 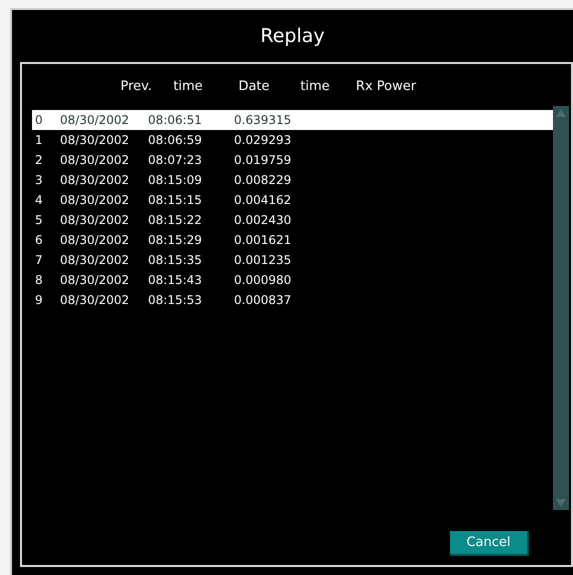 What do you see at coordinates (175, 180) in the screenshot?
I see `table-cell-text: 08:15:09` at bounding box center [175, 180].